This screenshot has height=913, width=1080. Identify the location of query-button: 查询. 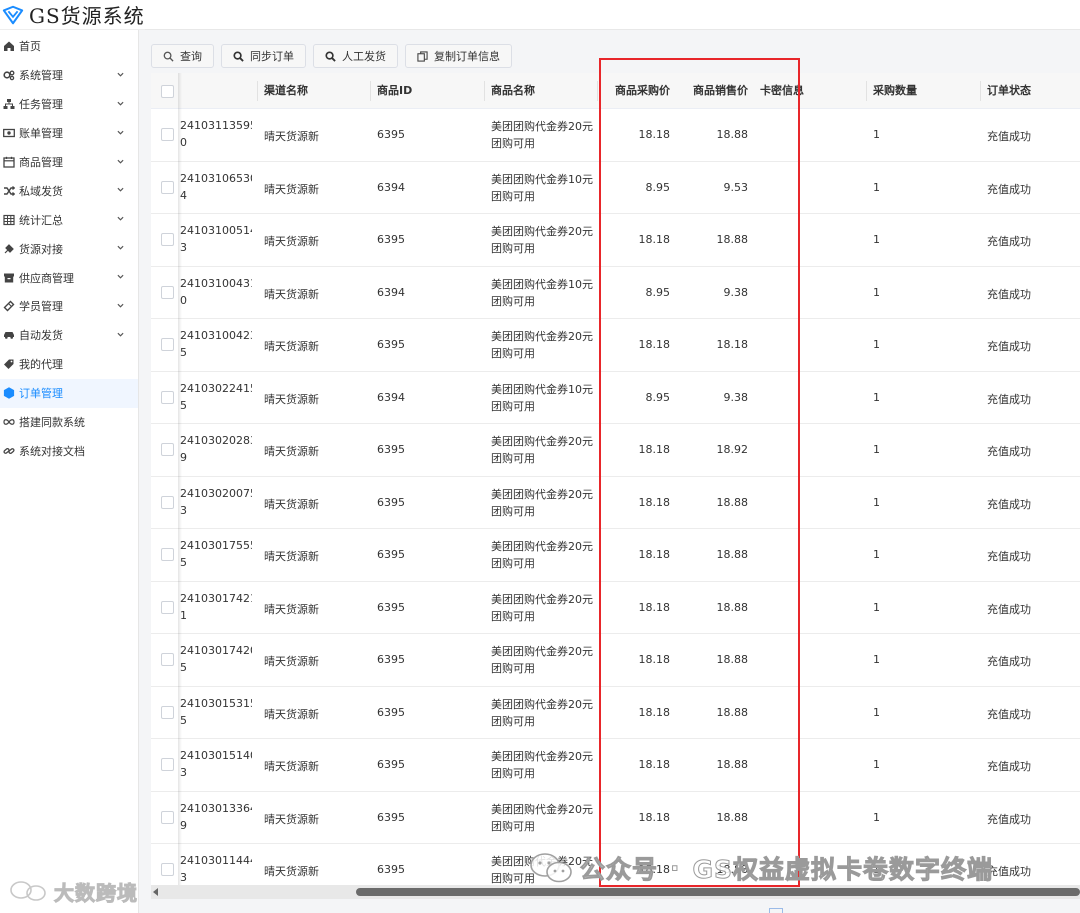
(182, 56).